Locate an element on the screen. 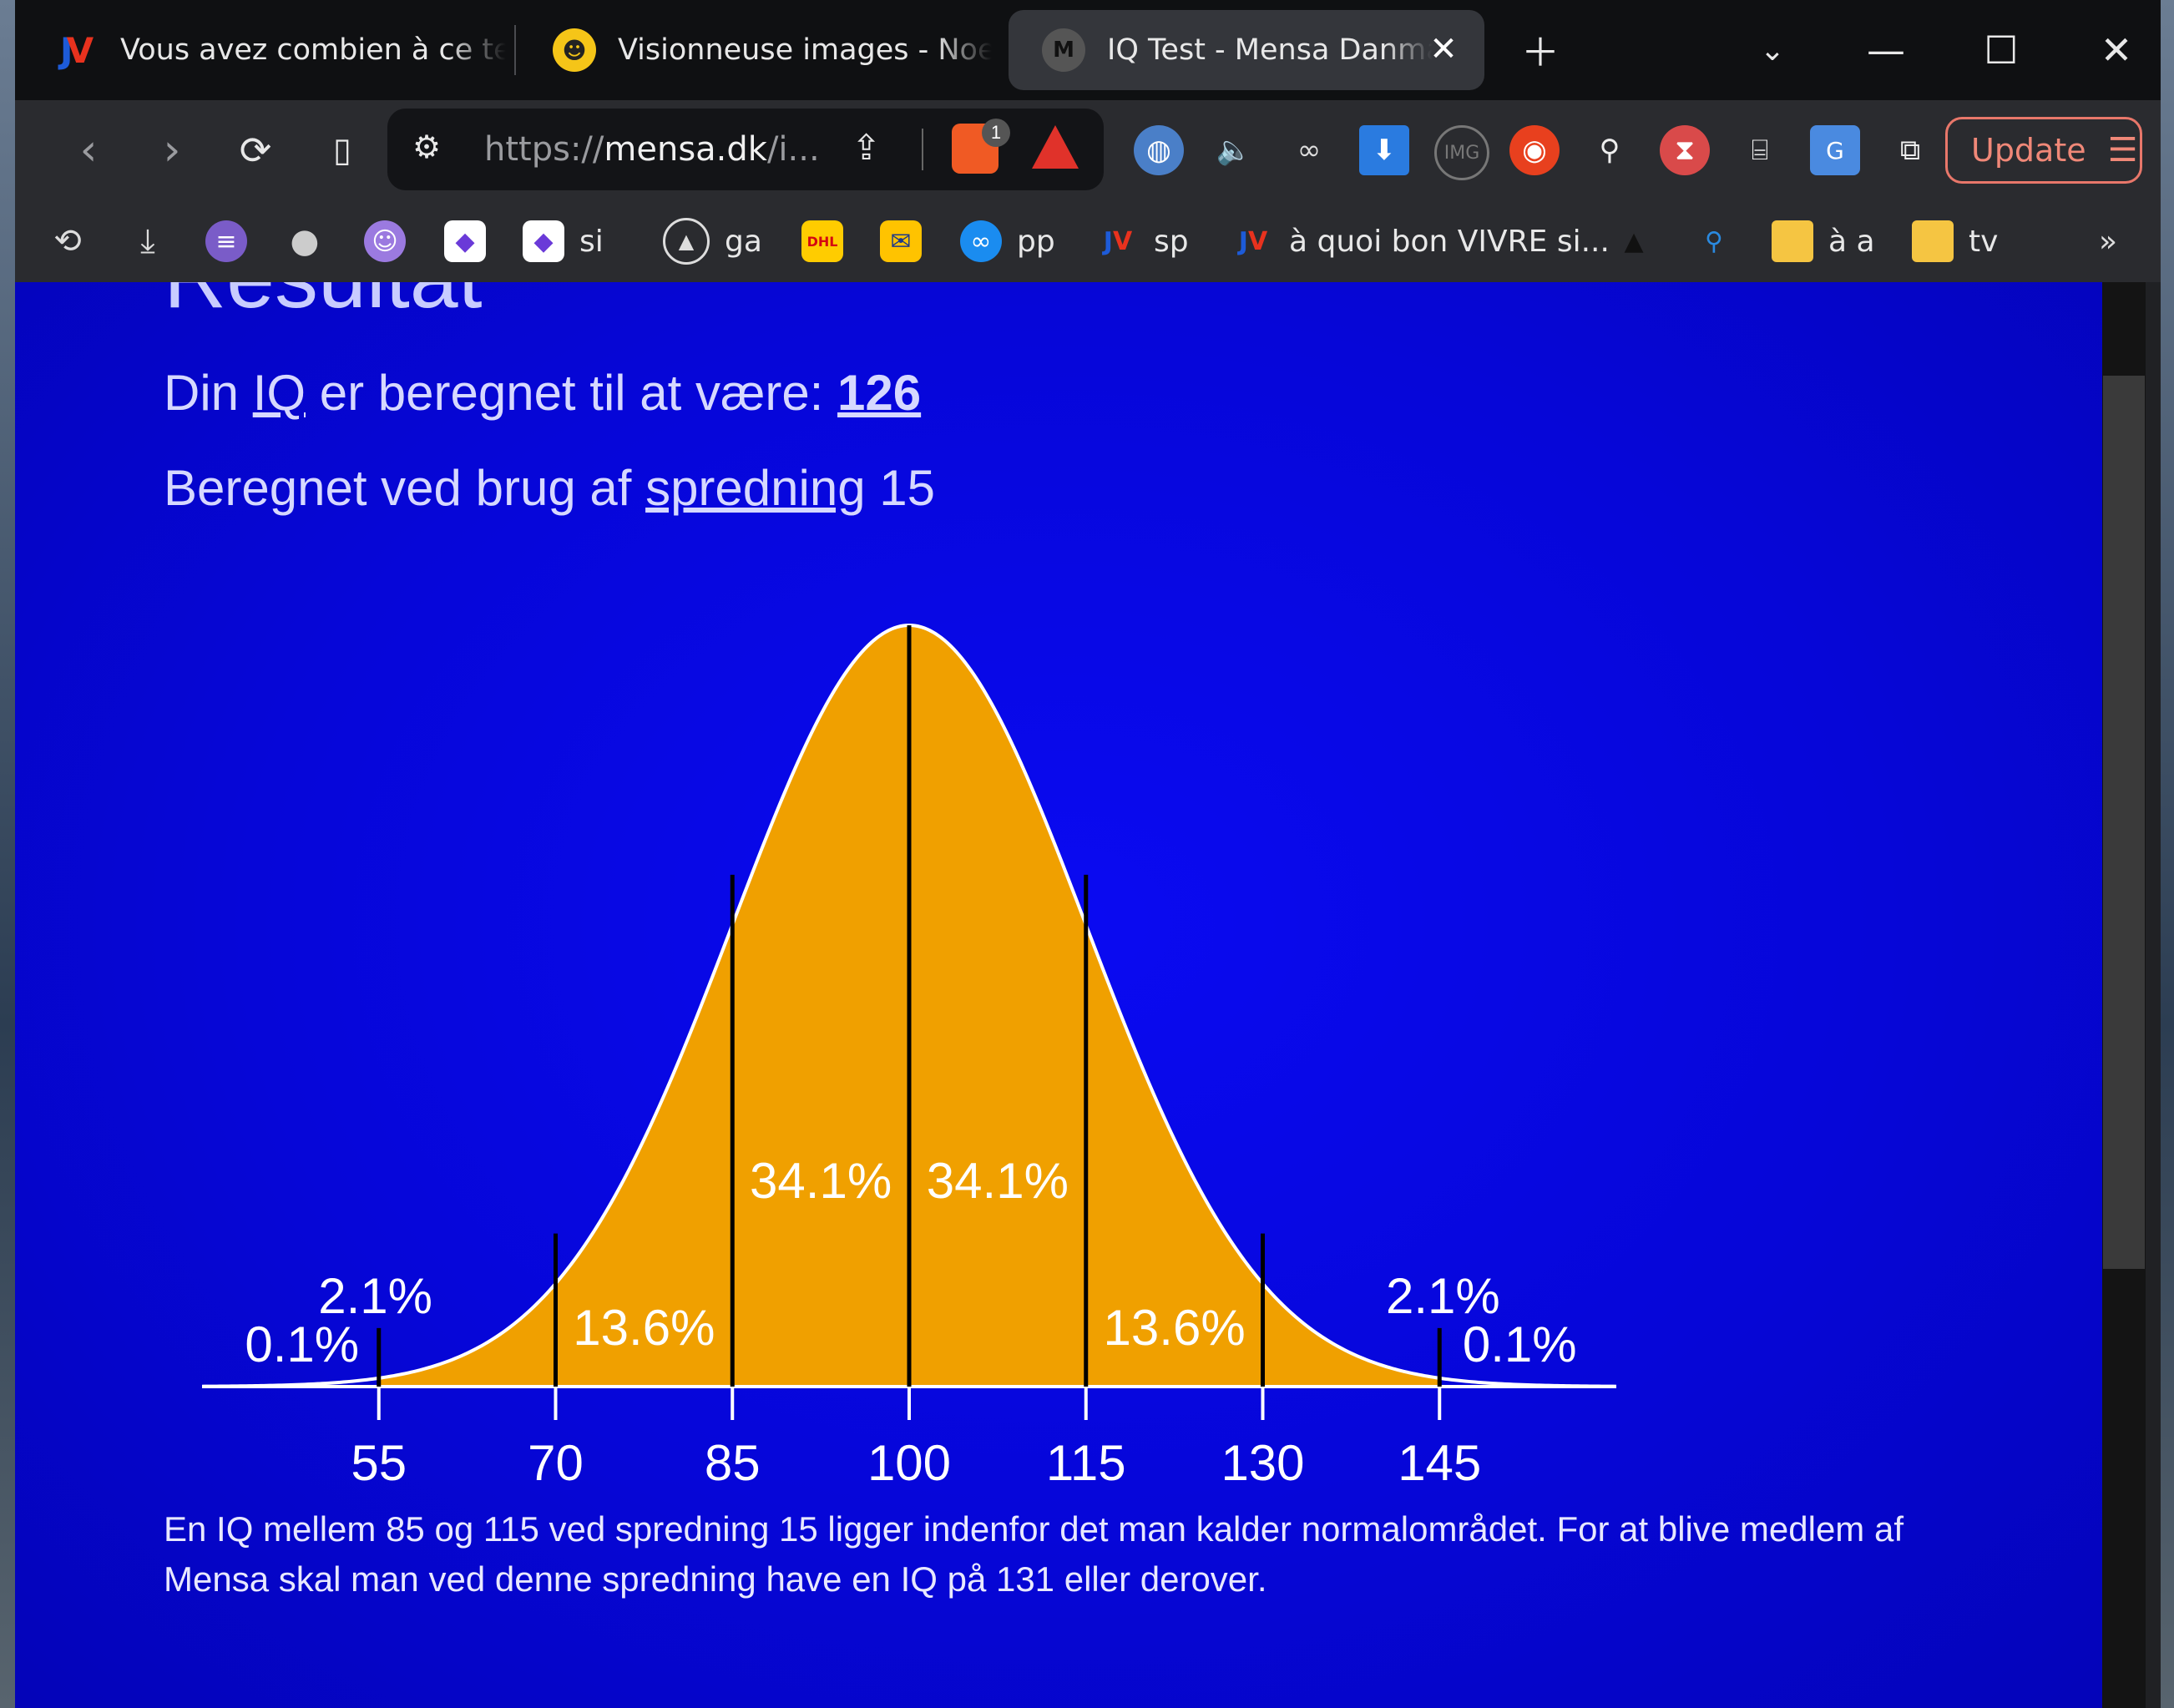  menu-icon: ☰ is located at coordinates (2123, 150).